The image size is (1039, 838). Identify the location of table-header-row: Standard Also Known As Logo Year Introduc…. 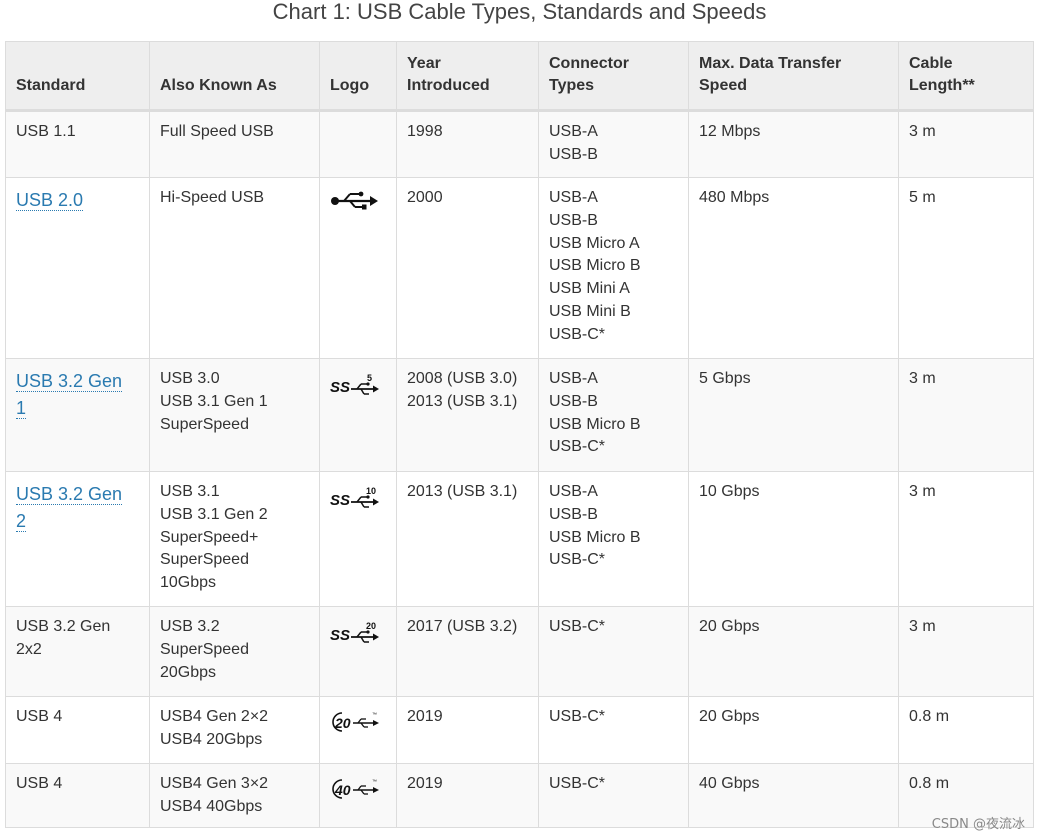
(519, 76).